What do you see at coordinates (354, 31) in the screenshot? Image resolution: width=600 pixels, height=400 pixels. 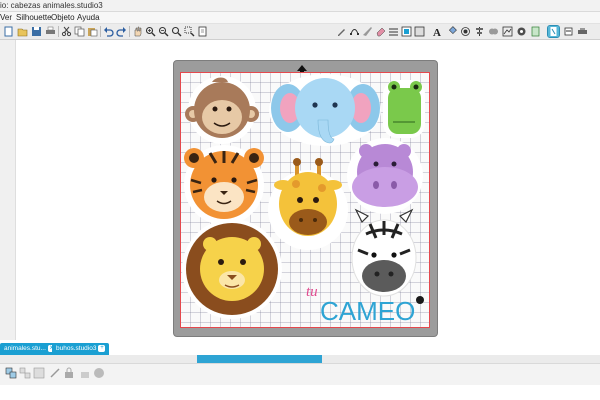 I see `edit-points-icon` at bounding box center [354, 31].